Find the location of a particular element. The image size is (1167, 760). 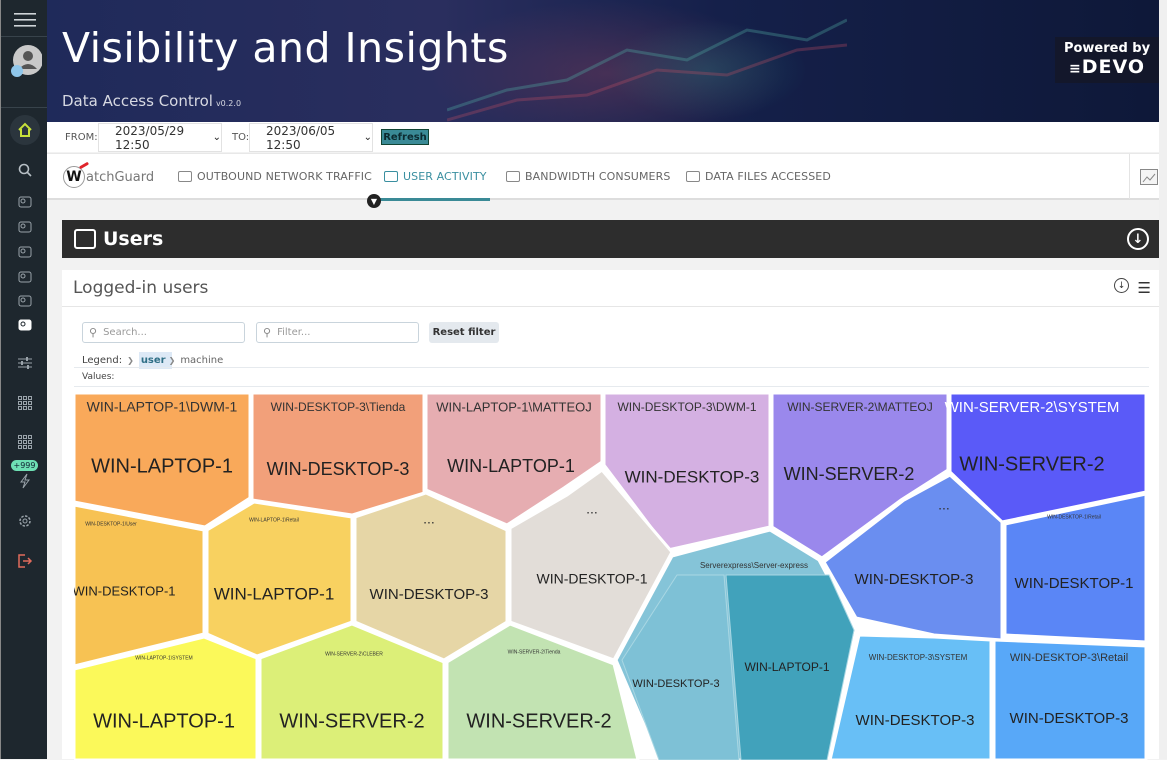

app-name: Data Access Control is located at coordinates (137, 101).